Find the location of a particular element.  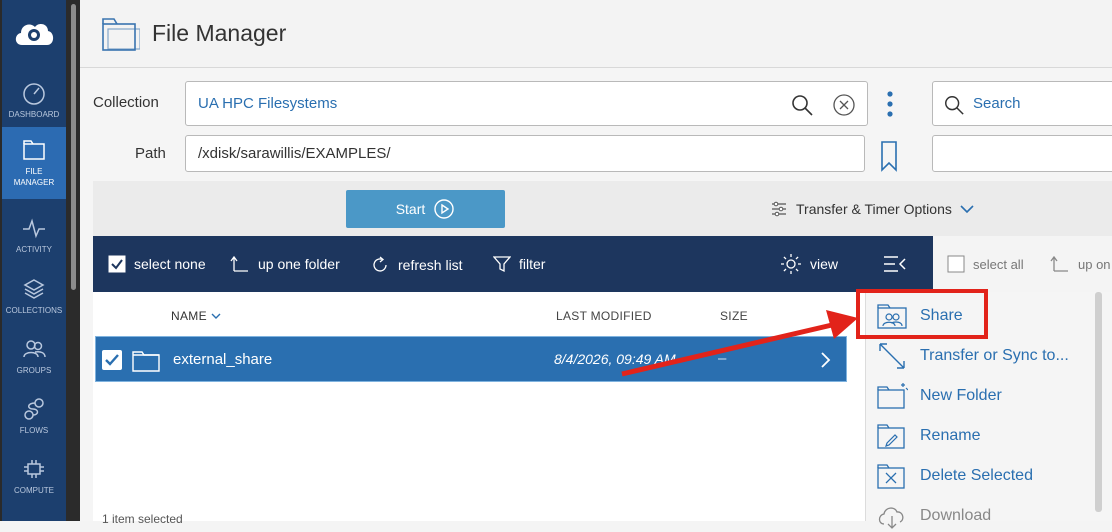

right-pane-toolbar: select all up on is located at coordinates (1022, 264).